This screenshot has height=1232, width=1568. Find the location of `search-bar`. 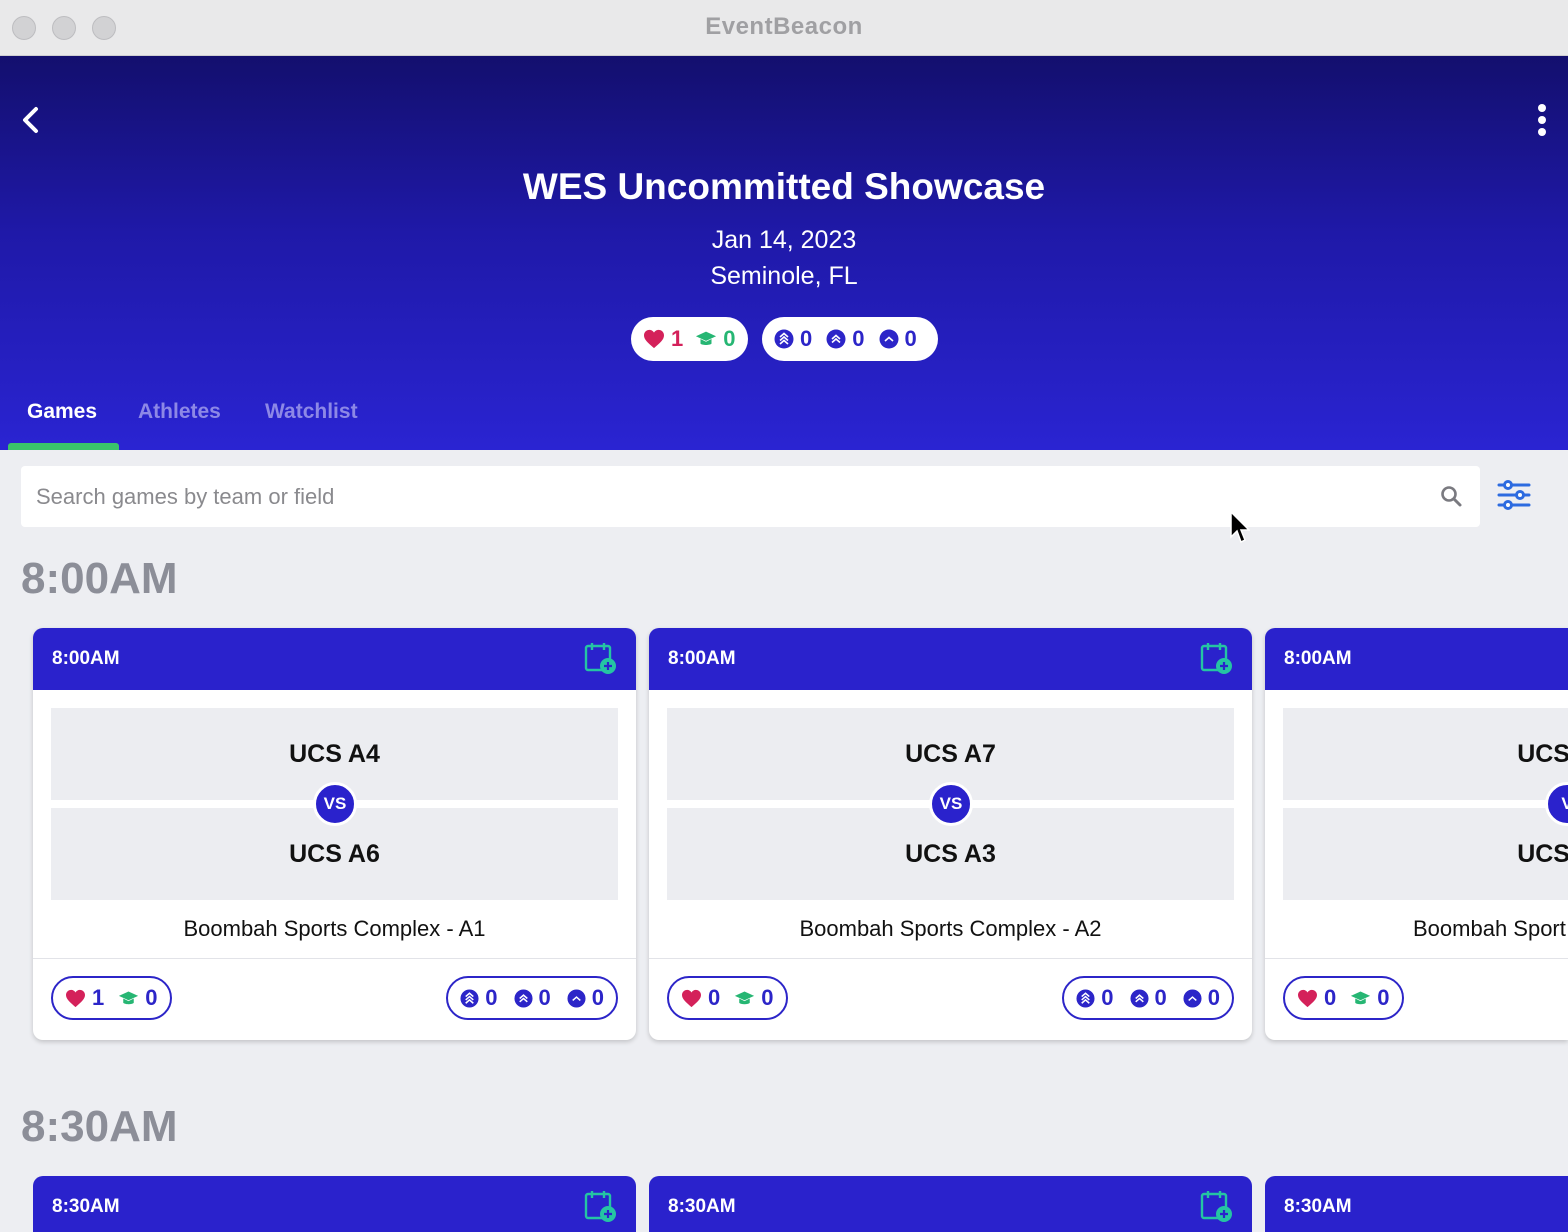

search-bar is located at coordinates (750, 496).